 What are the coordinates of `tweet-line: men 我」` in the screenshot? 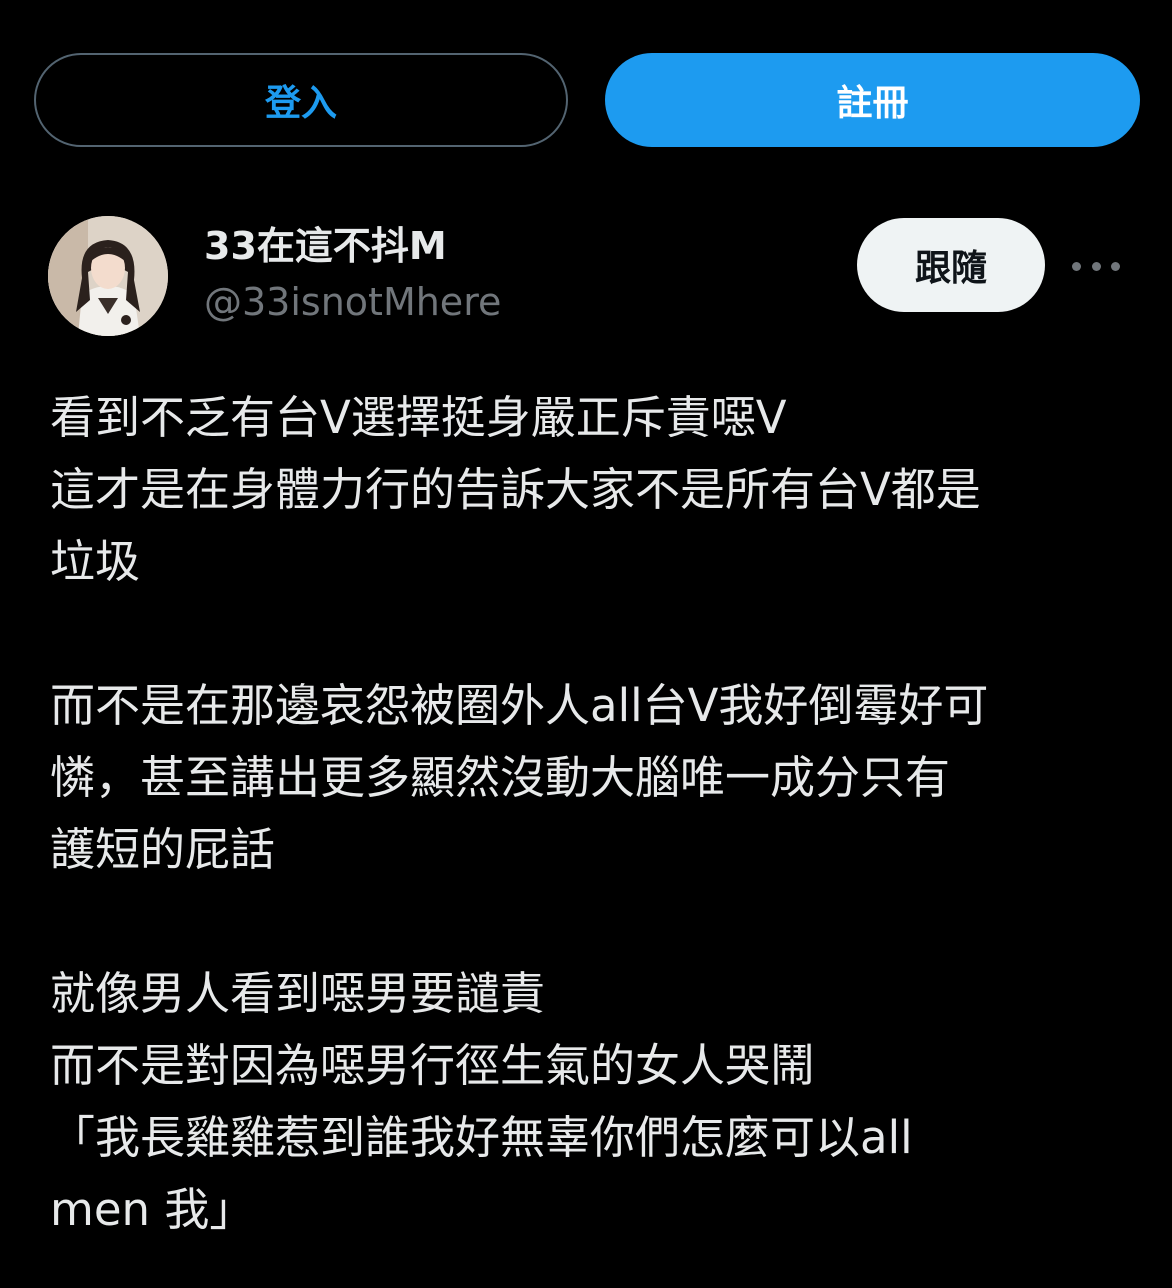 It's located at (152, 1209).